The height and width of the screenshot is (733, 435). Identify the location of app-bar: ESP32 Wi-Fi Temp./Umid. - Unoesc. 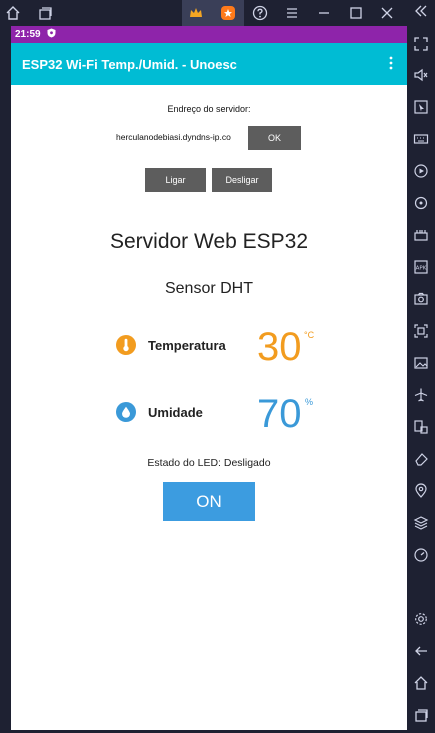
(209, 64).